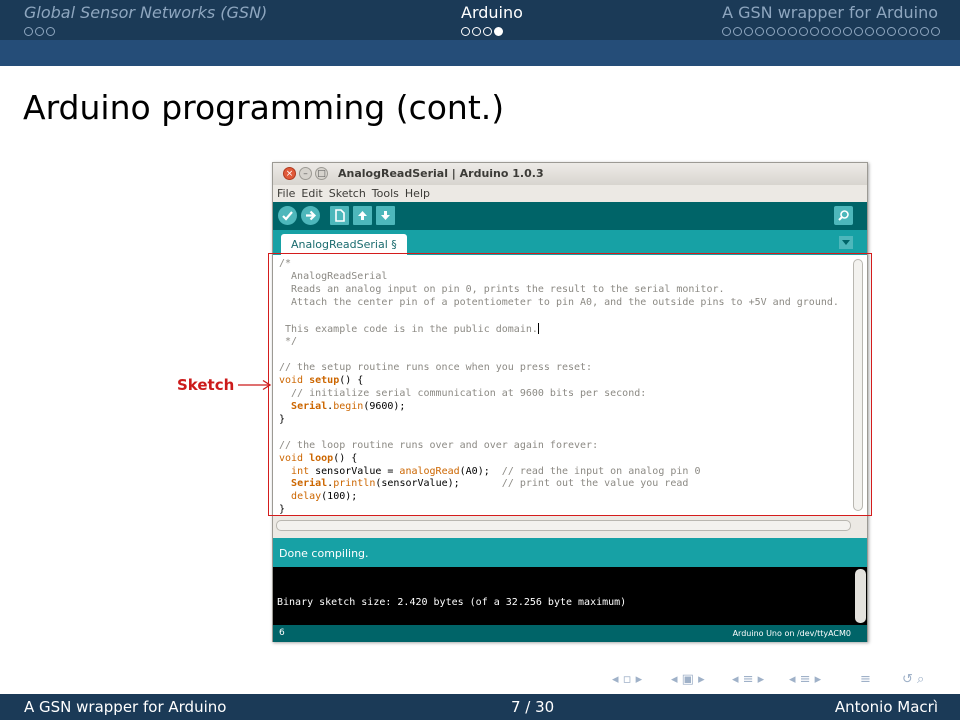 The height and width of the screenshot is (720, 960). Describe the element at coordinates (282, 633) in the screenshot. I see `current-line-number: 6` at that location.